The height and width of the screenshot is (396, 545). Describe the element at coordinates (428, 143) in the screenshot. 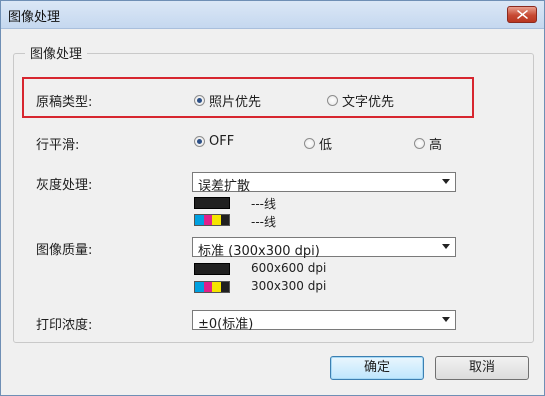

I see `radio-smoothing-high: 高` at that location.